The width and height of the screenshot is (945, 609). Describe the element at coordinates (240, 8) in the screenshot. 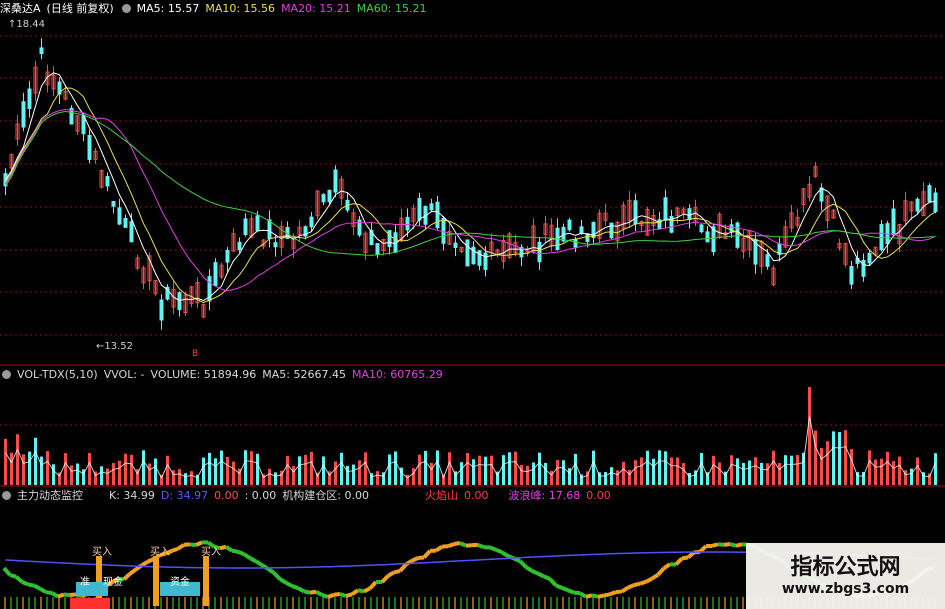

I see `ma10-label: MA10: 15.56` at that location.